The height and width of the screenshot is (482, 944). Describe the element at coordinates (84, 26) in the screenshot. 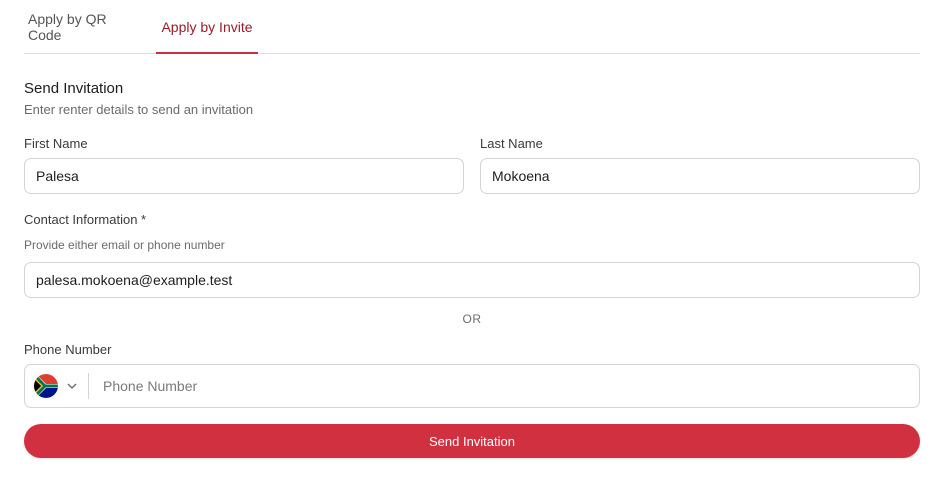

I see `tab-apply-by-qr-code: Apply by QR Code` at that location.